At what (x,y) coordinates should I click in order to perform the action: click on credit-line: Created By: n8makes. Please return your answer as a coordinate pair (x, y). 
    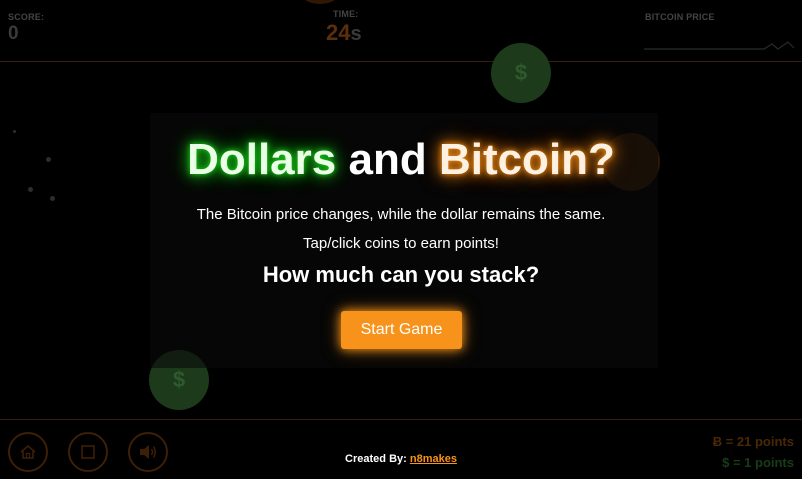
    Looking at the image, I should click on (401, 459).